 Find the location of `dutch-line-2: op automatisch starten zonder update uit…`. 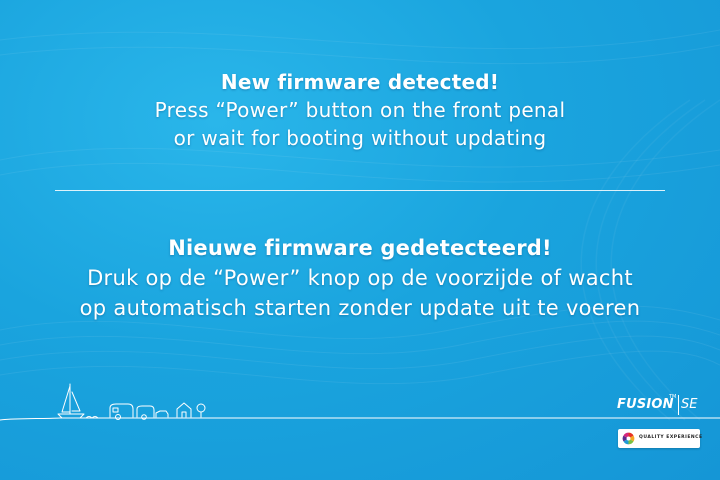

dutch-line-2: op automatisch starten zonder update uit… is located at coordinates (360, 308).